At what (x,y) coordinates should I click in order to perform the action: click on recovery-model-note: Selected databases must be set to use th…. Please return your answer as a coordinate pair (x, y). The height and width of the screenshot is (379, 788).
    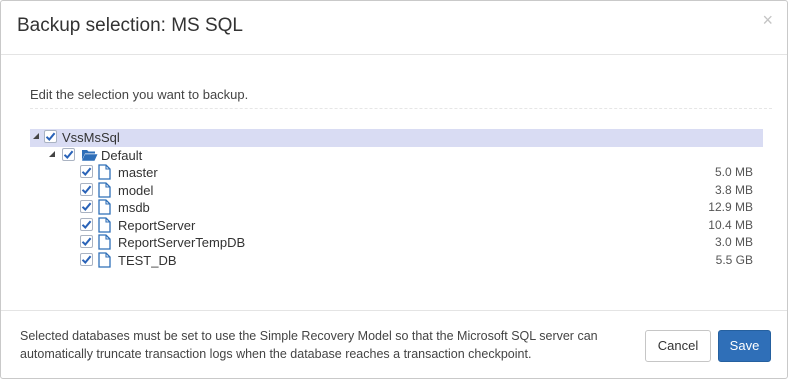
    Looking at the image, I should click on (309, 345).